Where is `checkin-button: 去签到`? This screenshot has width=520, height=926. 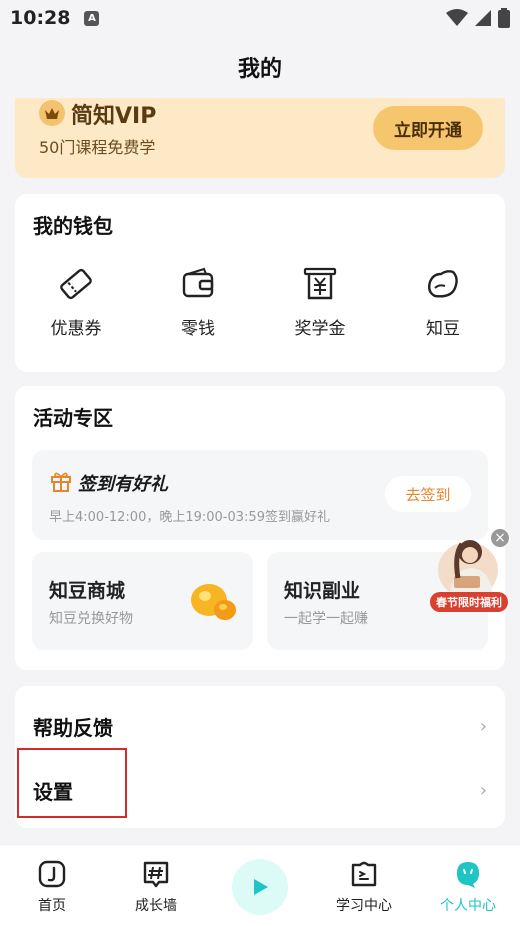 checkin-button: 去签到 is located at coordinates (428, 494).